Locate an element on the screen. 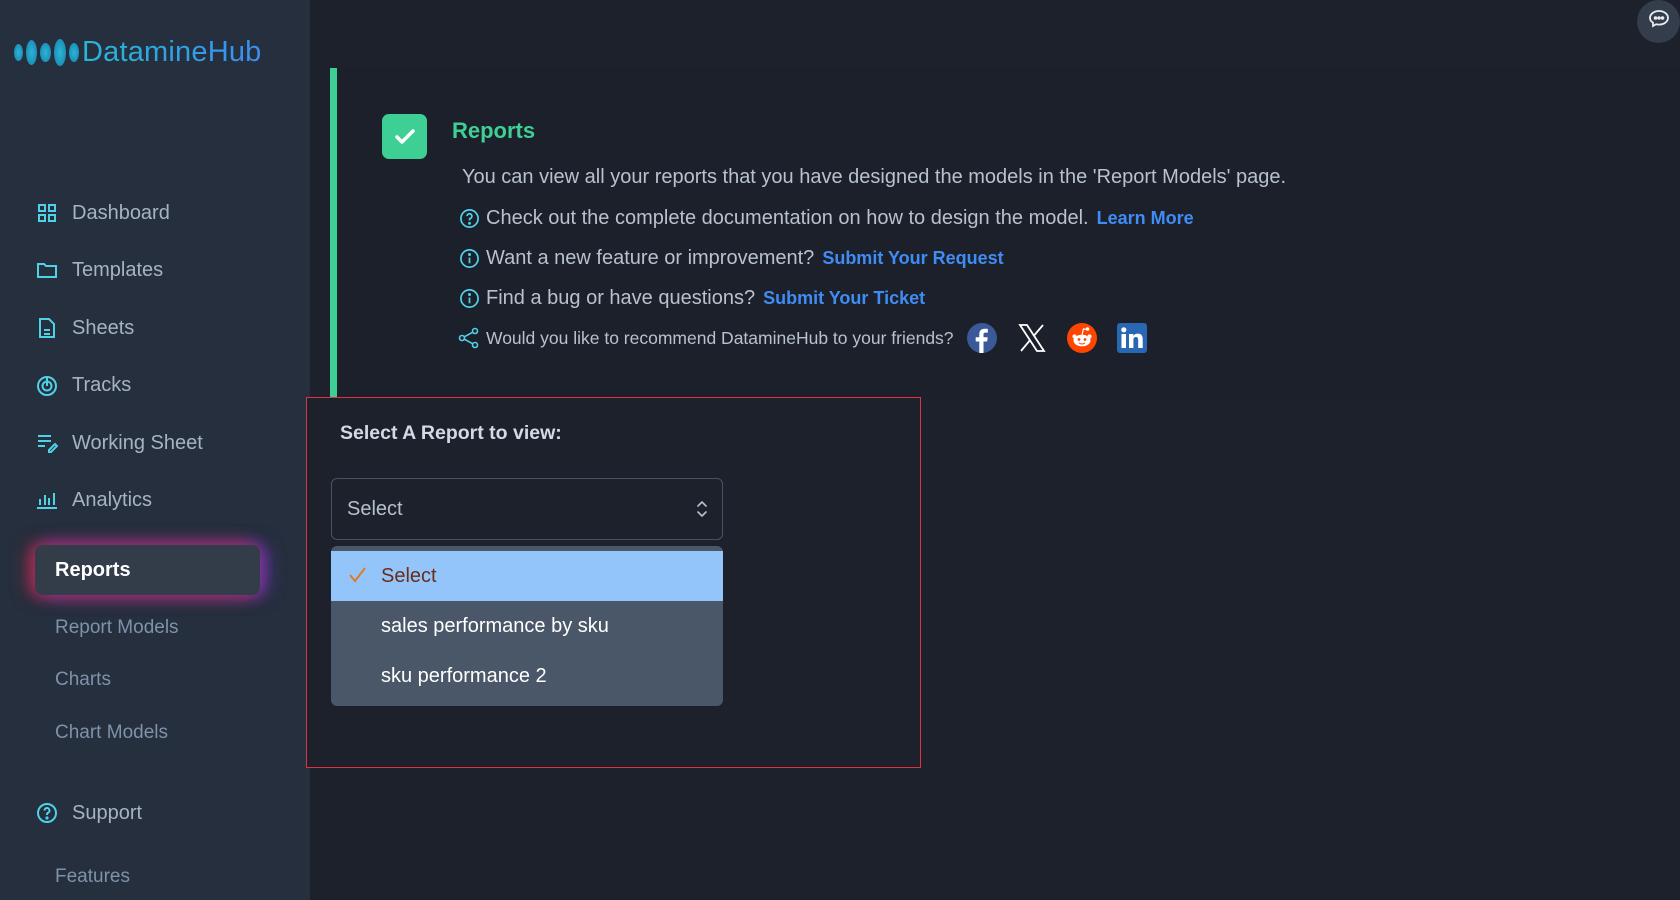  facebook-icon is located at coordinates (982, 338).